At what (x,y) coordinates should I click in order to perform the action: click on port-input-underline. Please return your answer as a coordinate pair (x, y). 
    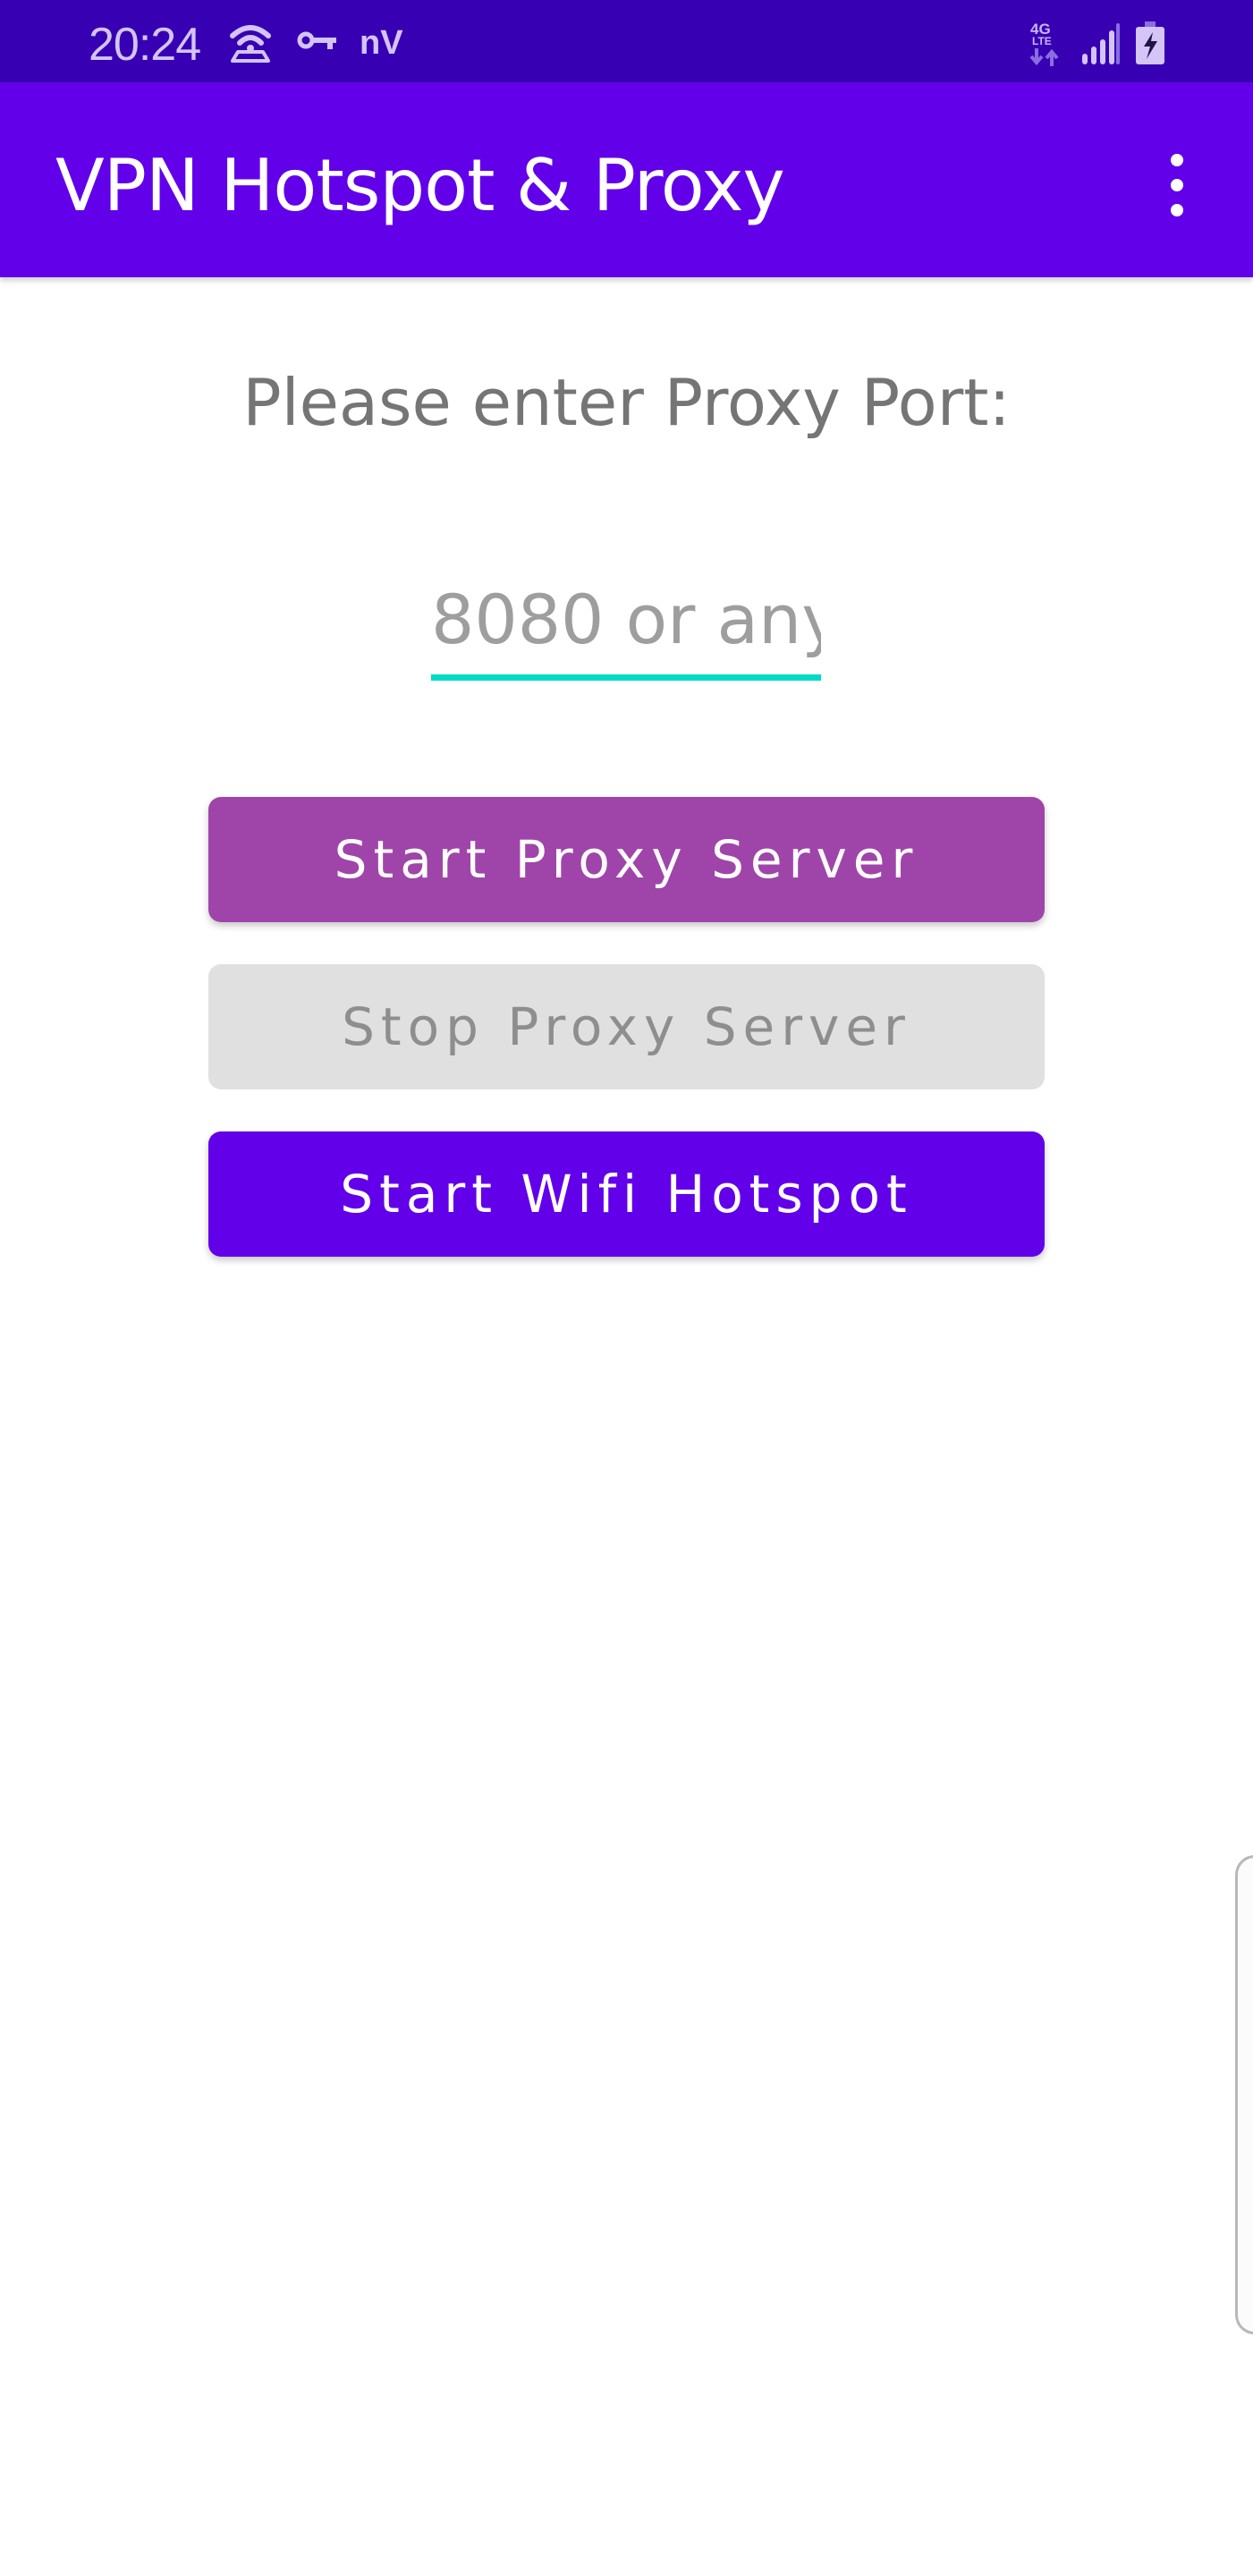
    Looking at the image, I should click on (626, 677).